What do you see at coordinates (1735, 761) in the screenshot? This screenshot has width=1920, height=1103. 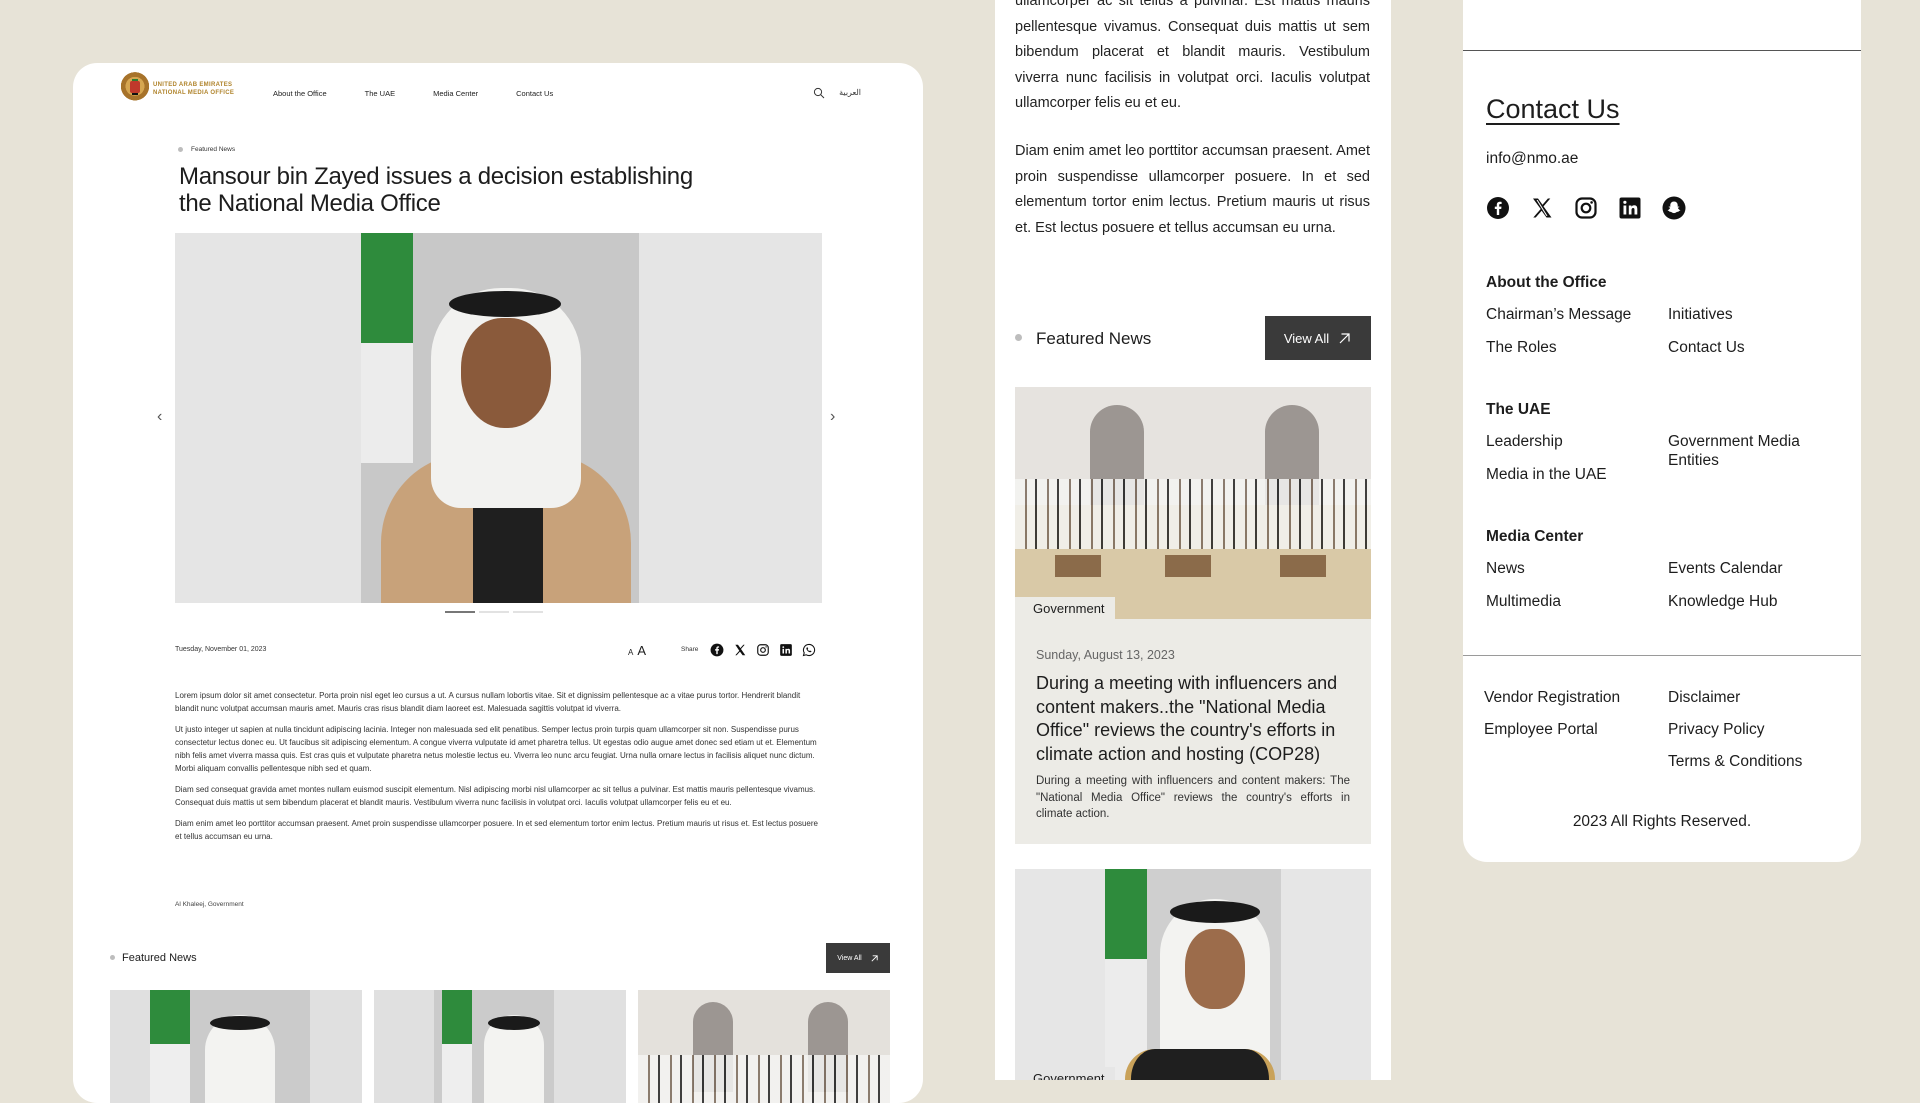 I see `footer-bottom-link: Terms & Conditions` at bounding box center [1735, 761].